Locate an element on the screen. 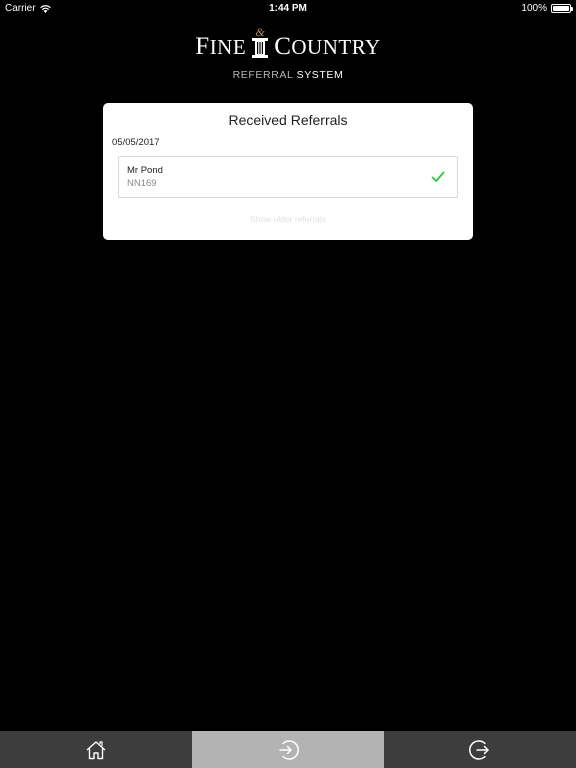 The image size is (576, 768). subtitle-system: SYSTEM is located at coordinates (320, 75).